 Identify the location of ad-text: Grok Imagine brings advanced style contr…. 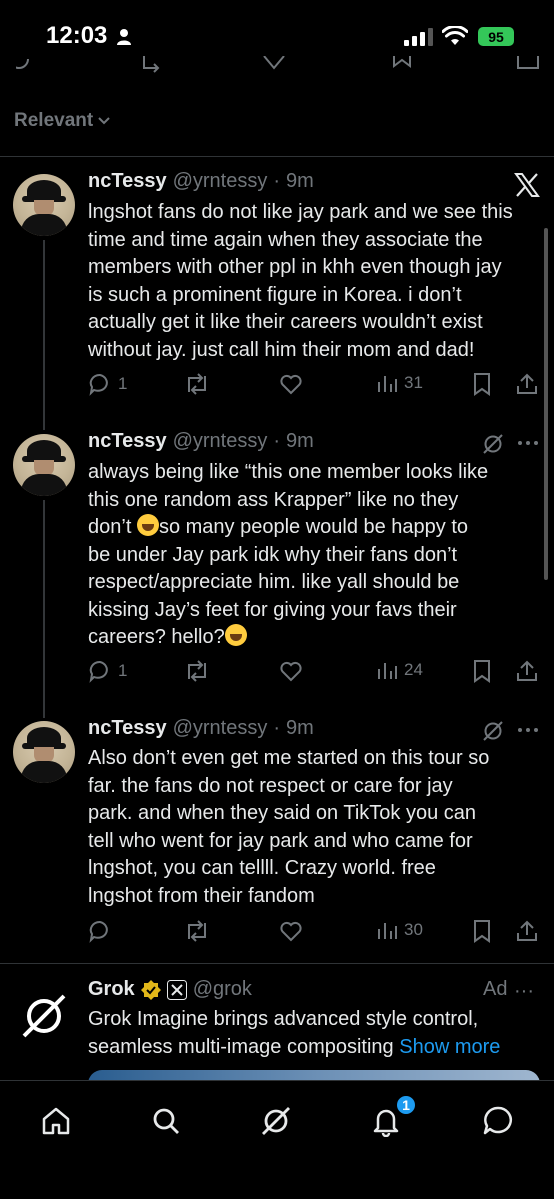
(314, 1033).